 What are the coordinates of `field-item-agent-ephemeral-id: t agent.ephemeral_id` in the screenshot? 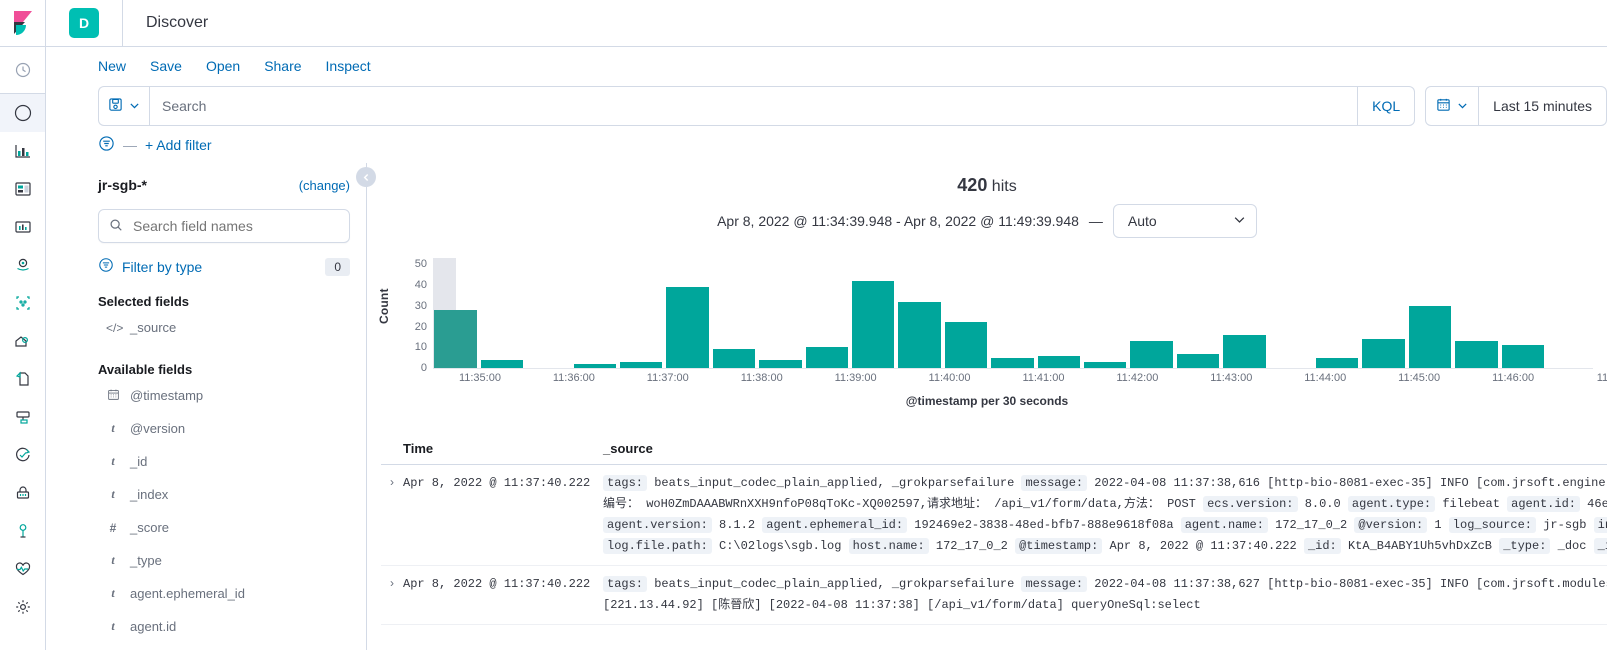 It's located at (224, 593).